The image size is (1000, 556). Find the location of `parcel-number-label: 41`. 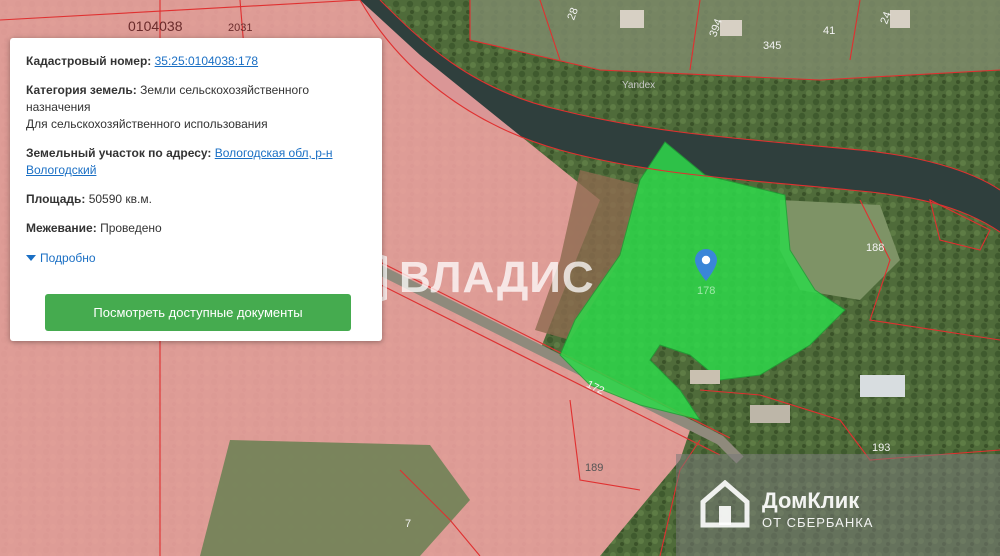

parcel-number-label: 41 is located at coordinates (829, 31).